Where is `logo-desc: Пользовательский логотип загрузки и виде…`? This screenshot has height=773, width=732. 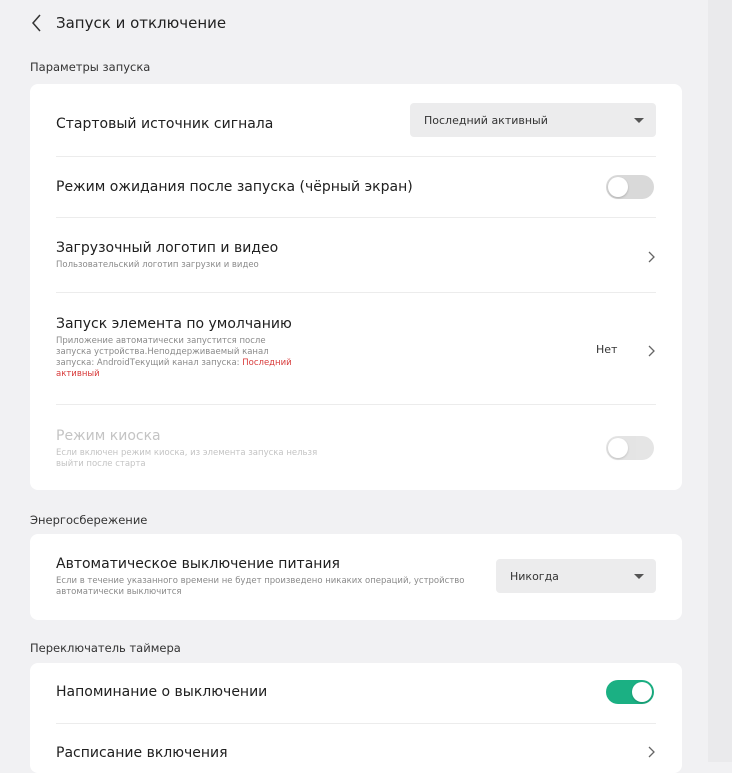
logo-desc: Пользовательский логотип загрузки и виде… is located at coordinates (157, 265).